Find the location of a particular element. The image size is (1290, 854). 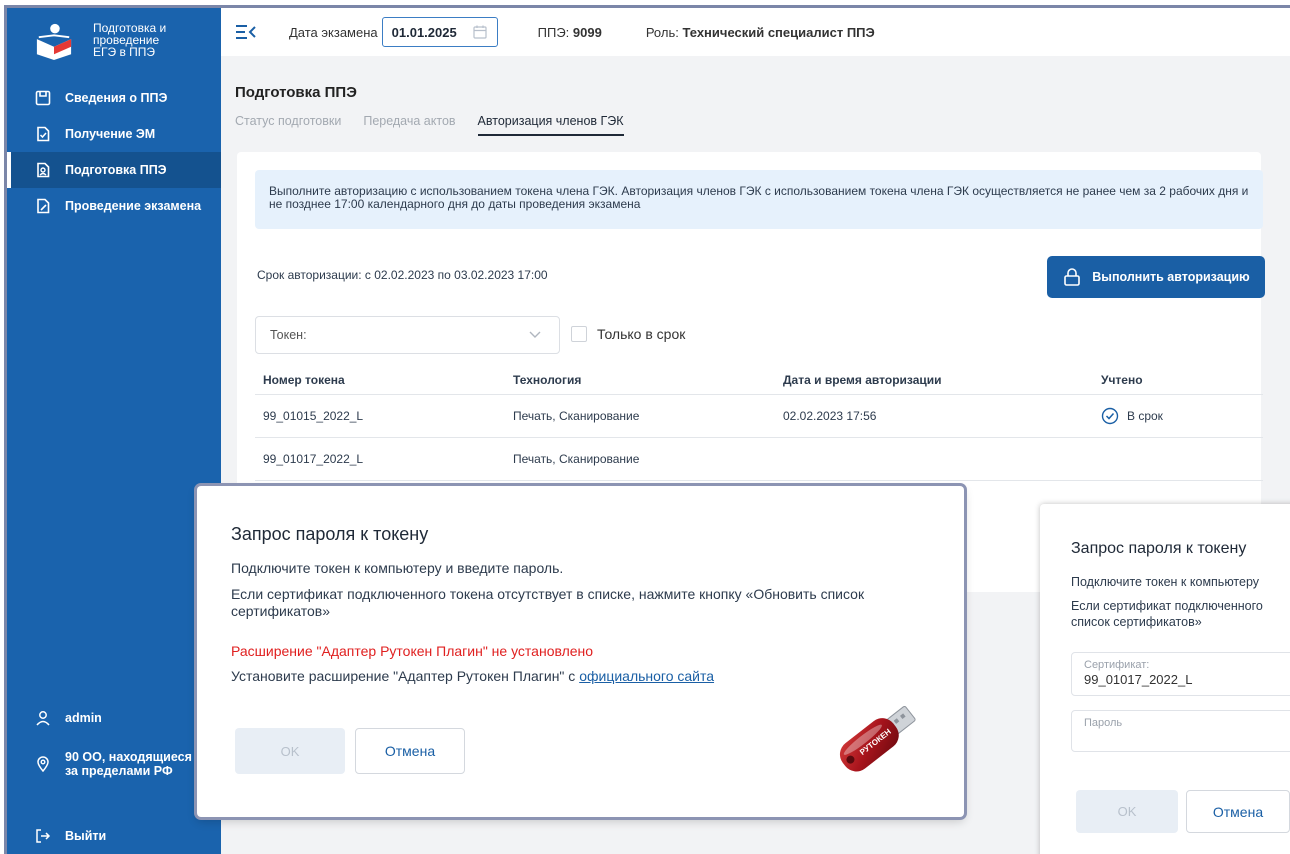

ppe-info: ППЭ: 9099 is located at coordinates (570, 32).